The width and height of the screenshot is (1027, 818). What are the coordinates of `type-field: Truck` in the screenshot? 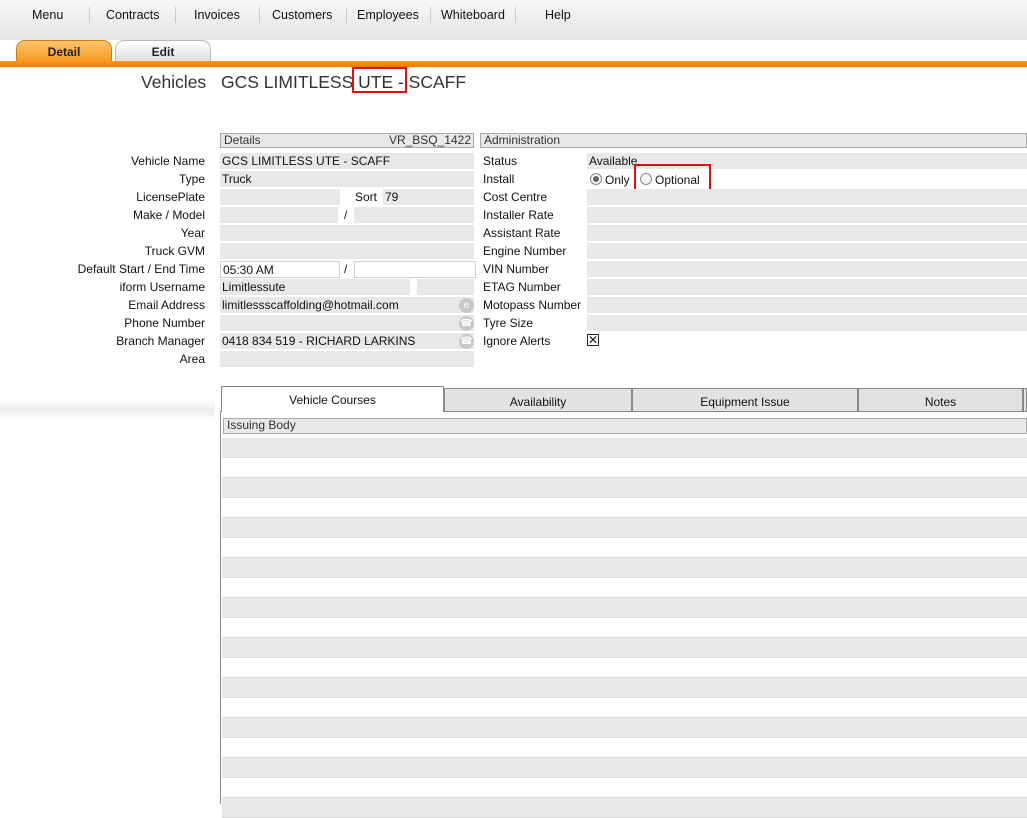 It's located at (347, 179).